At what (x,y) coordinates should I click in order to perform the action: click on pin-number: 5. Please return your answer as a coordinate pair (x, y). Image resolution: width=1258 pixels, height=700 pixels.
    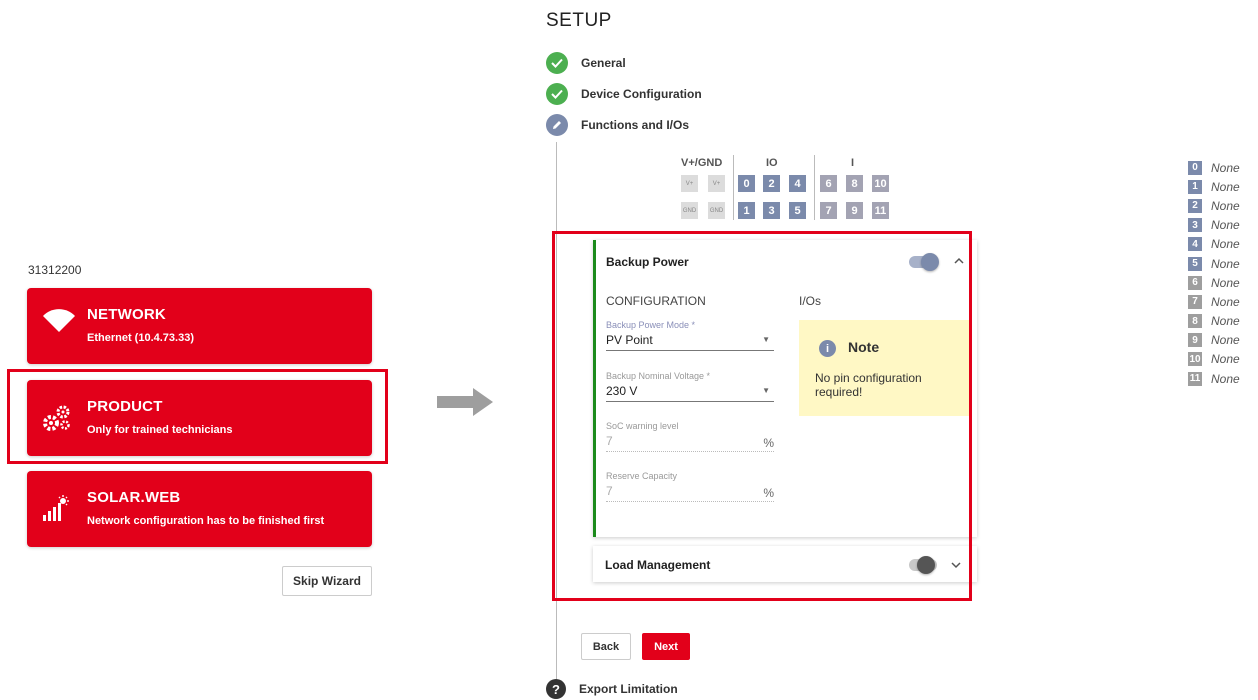
    Looking at the image, I should click on (1195, 263).